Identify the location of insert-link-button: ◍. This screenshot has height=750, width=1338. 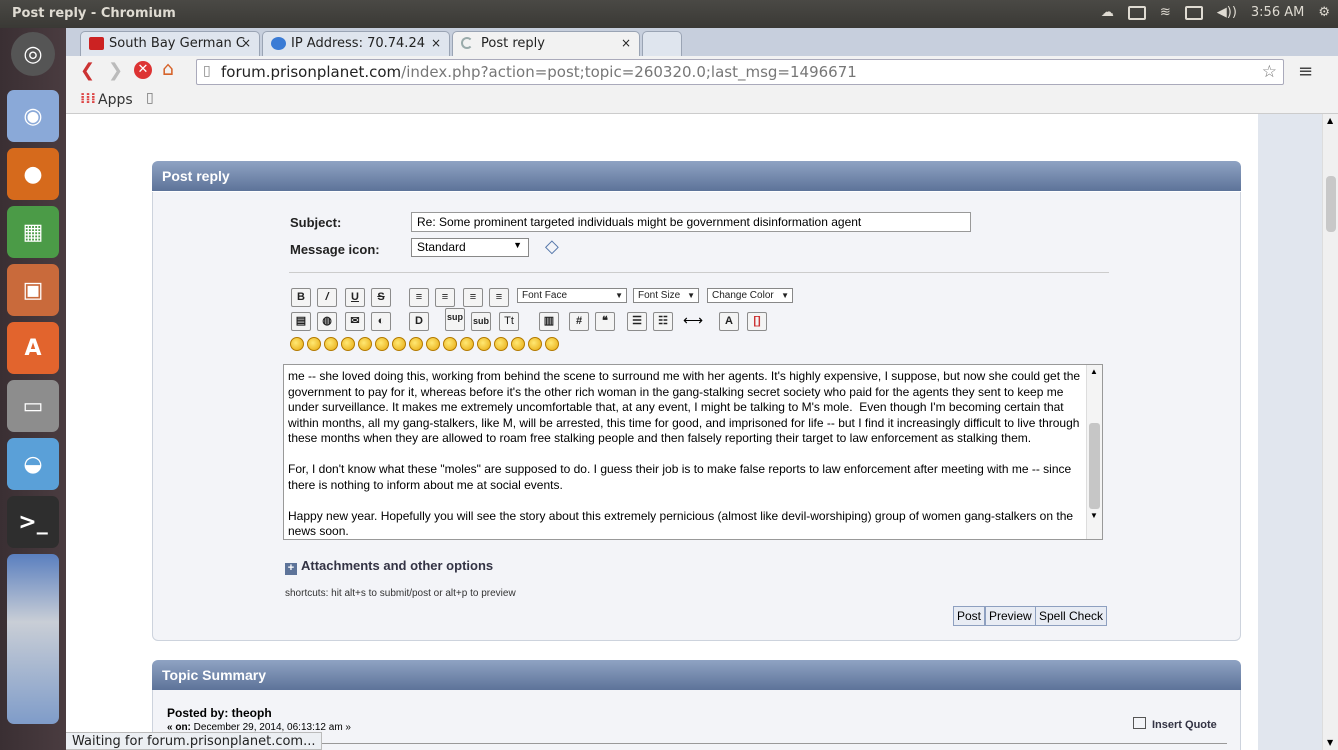
(327, 321).